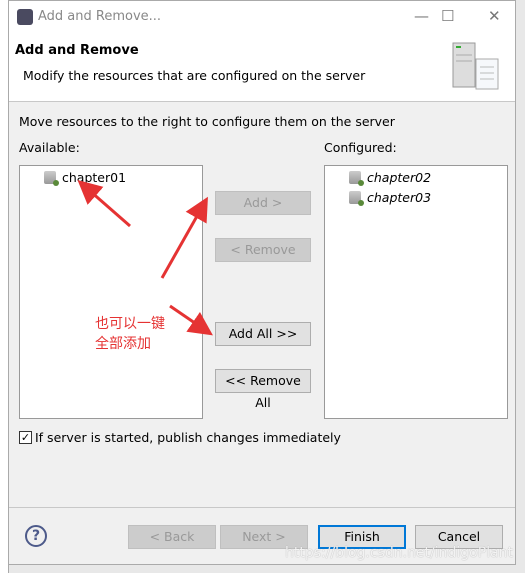  What do you see at coordinates (145, 258) in the screenshot?
I see `annotation-arrows` at bounding box center [145, 258].